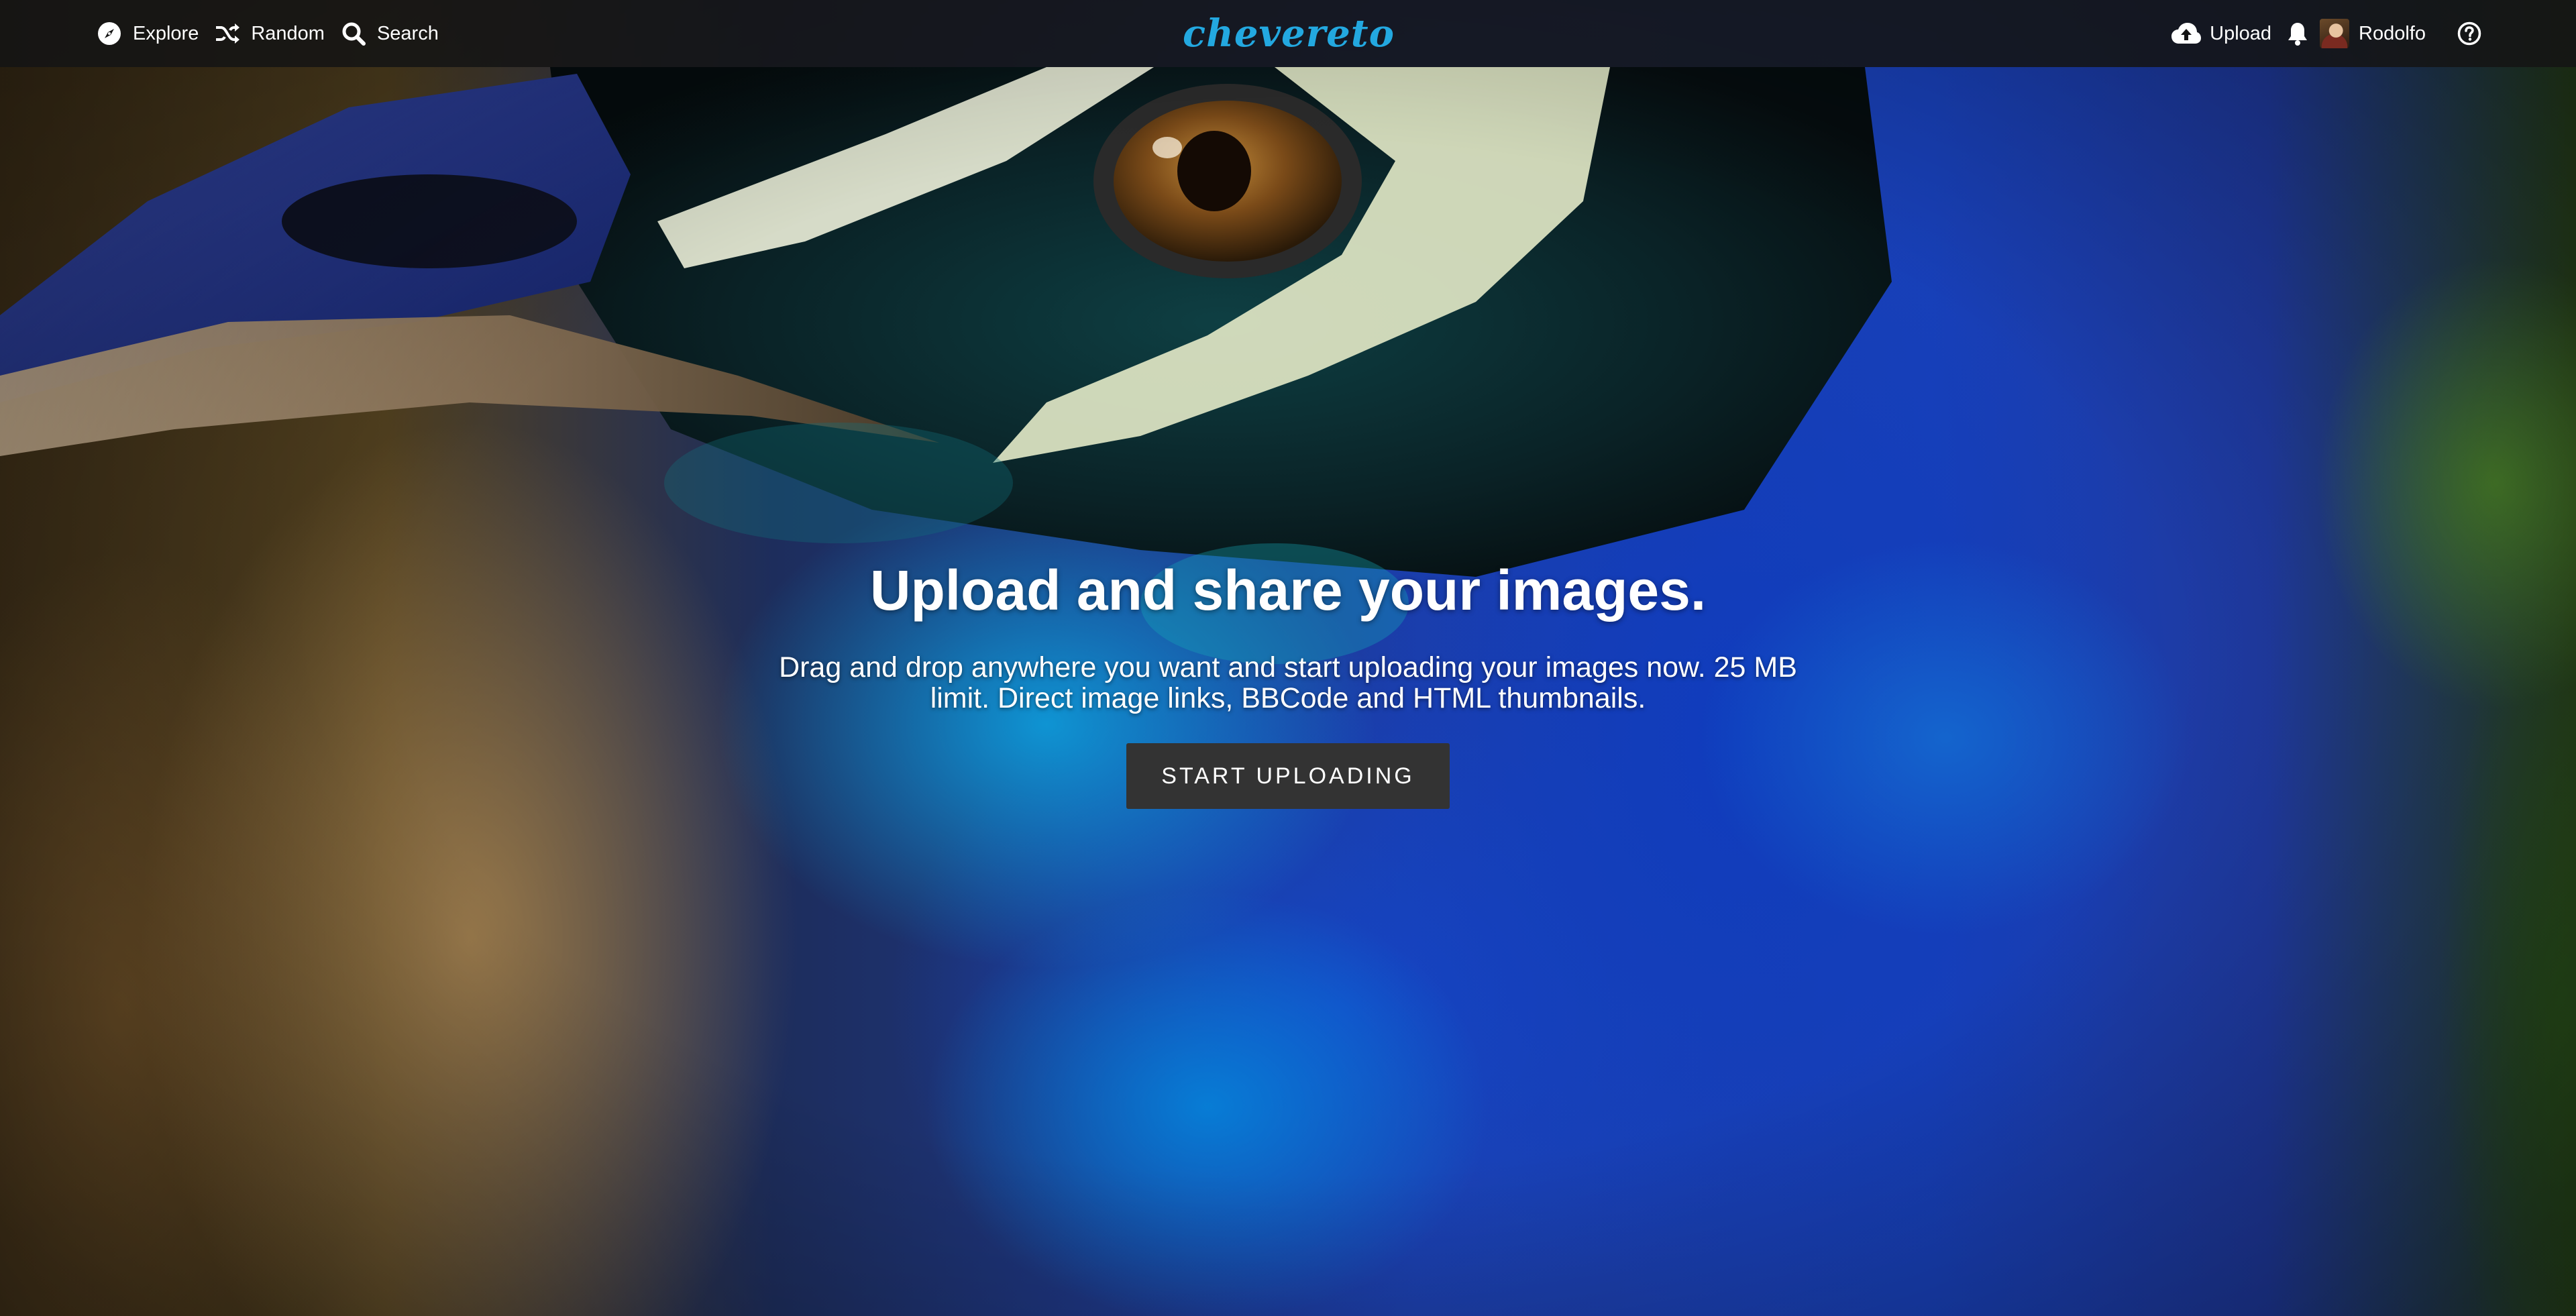  I want to click on start-uploading-button: START UPLOADING, so click(1288, 776).